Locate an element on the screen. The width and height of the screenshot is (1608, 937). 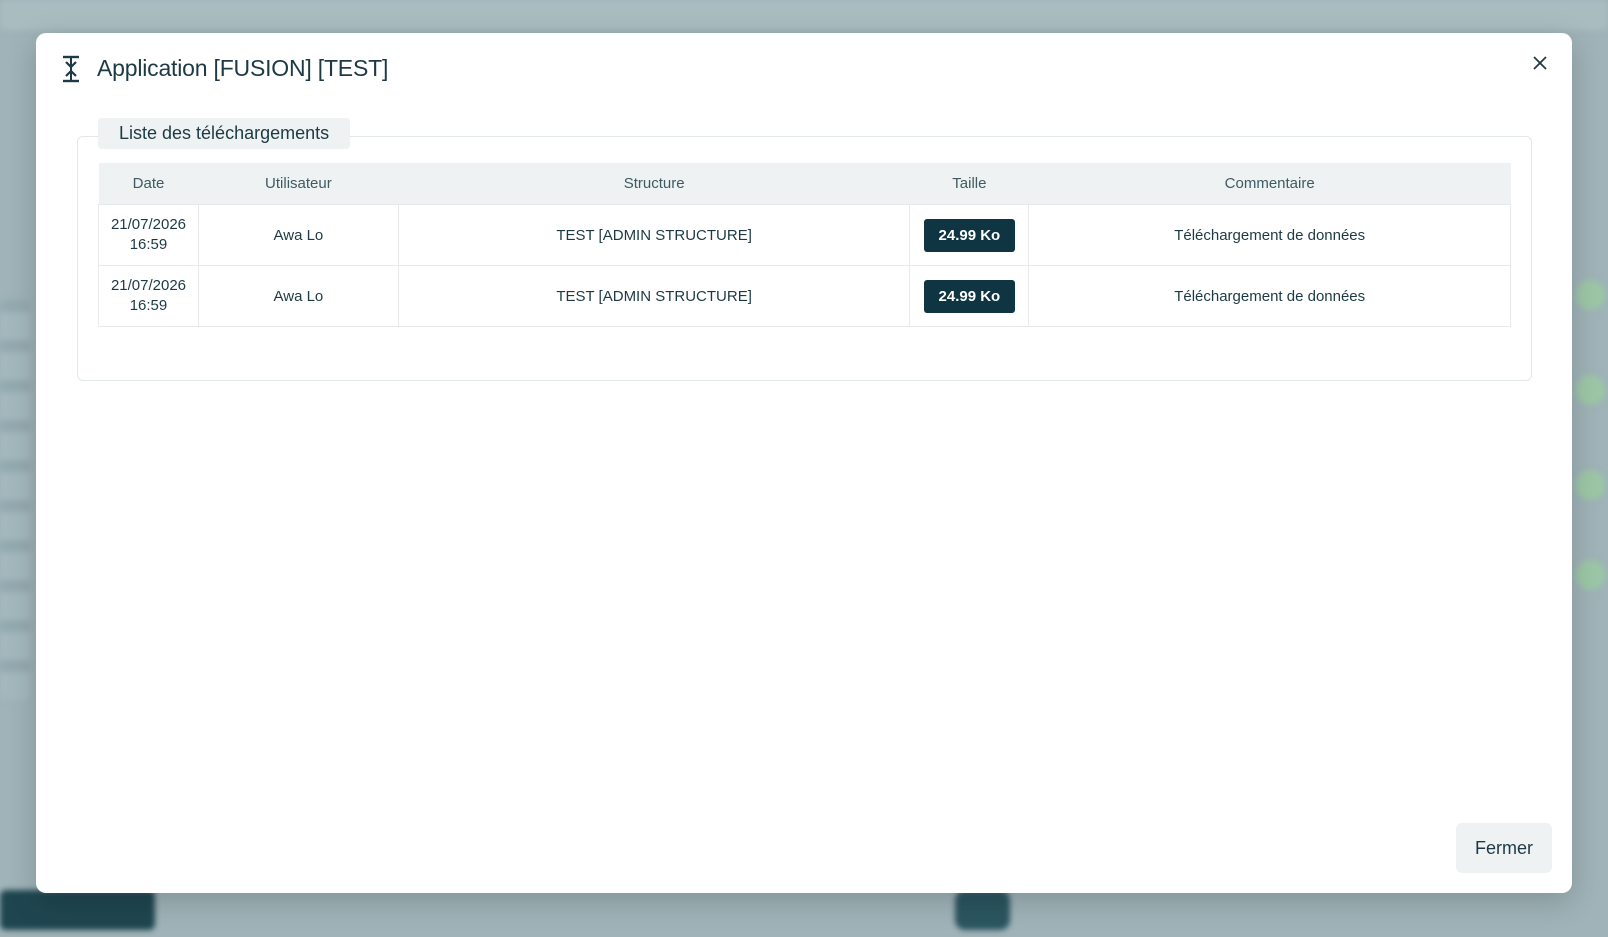
close-icon is located at coordinates (1540, 63).